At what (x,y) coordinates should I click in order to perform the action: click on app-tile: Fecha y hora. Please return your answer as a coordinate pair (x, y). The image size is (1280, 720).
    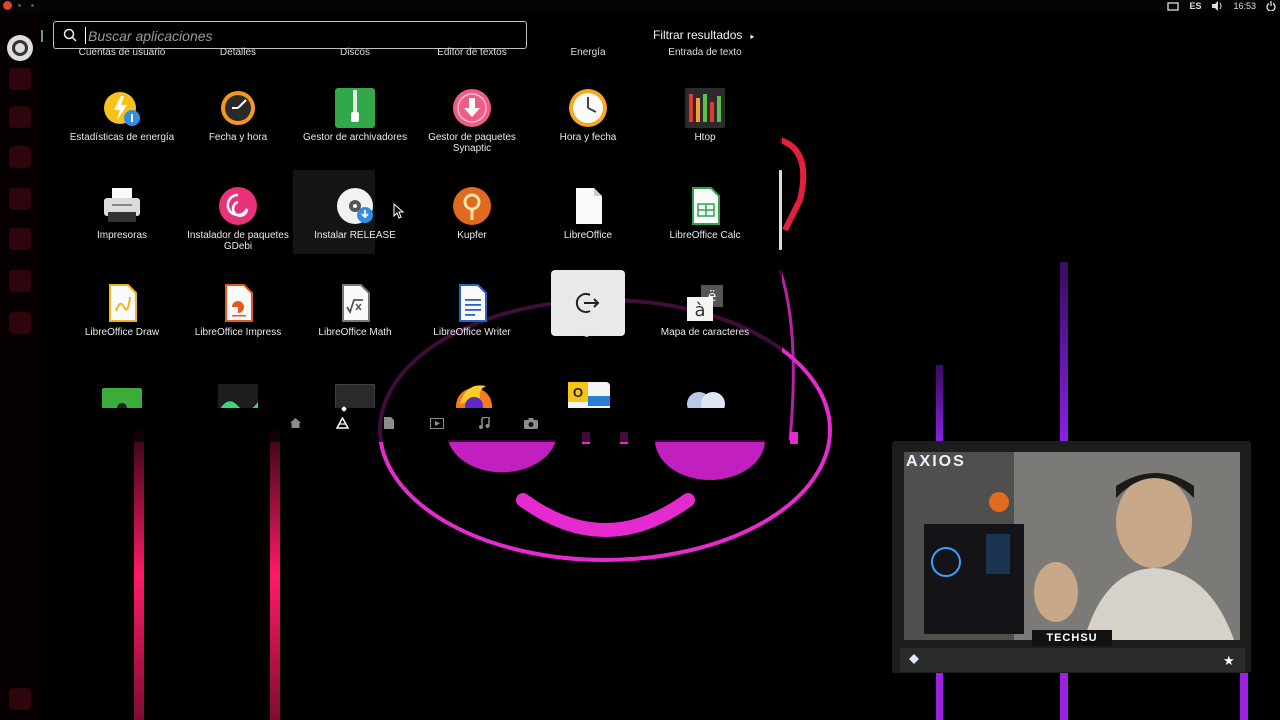
    Looking at the image, I should click on (238, 133).